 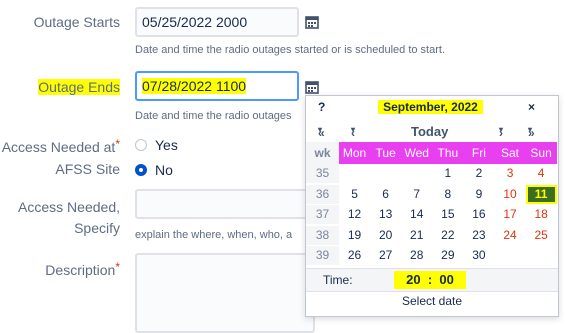 I want to click on radio-yes-label: Yes, so click(x=166, y=145).